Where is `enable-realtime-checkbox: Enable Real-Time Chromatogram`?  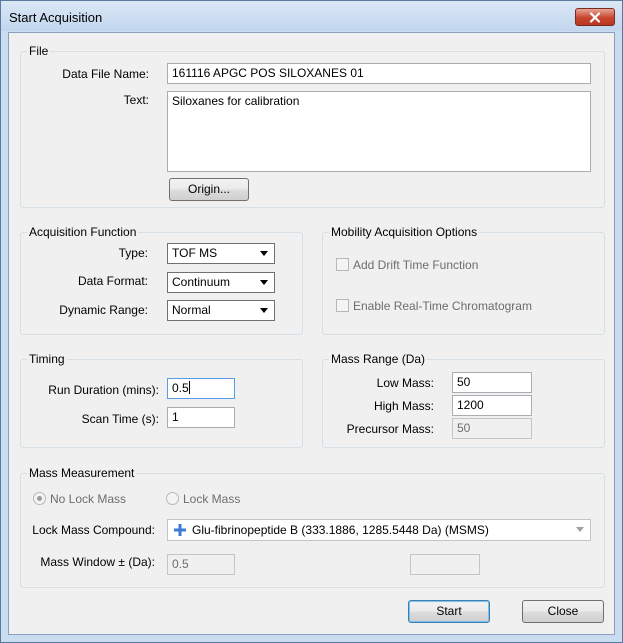 enable-realtime-checkbox: Enable Real-Time Chromatogram is located at coordinates (434, 306).